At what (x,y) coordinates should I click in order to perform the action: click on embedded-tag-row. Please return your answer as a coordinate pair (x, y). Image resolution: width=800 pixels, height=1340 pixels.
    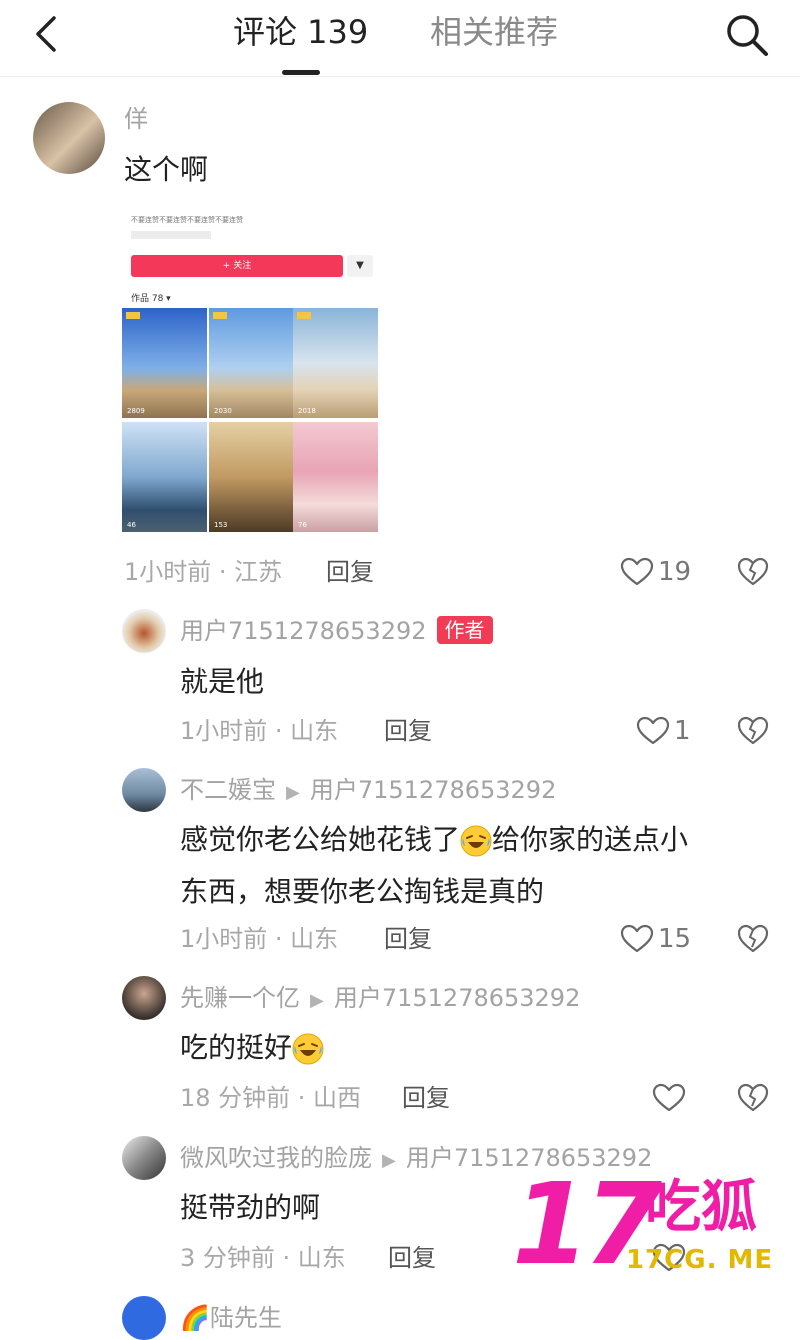
    Looking at the image, I should click on (171, 235).